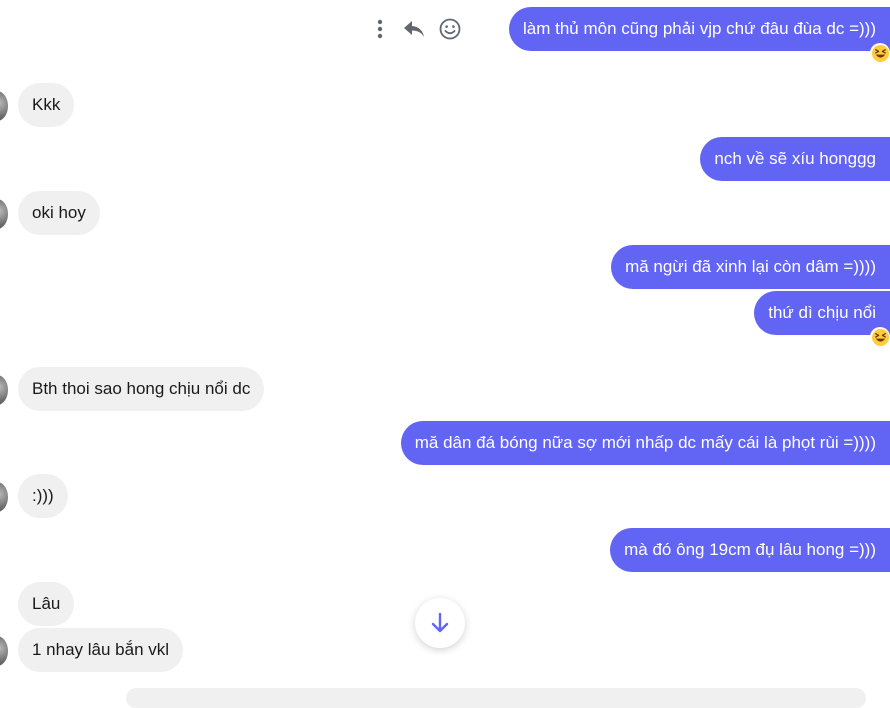 The image size is (890, 708). I want to click on reply-icon, so click(414, 29).